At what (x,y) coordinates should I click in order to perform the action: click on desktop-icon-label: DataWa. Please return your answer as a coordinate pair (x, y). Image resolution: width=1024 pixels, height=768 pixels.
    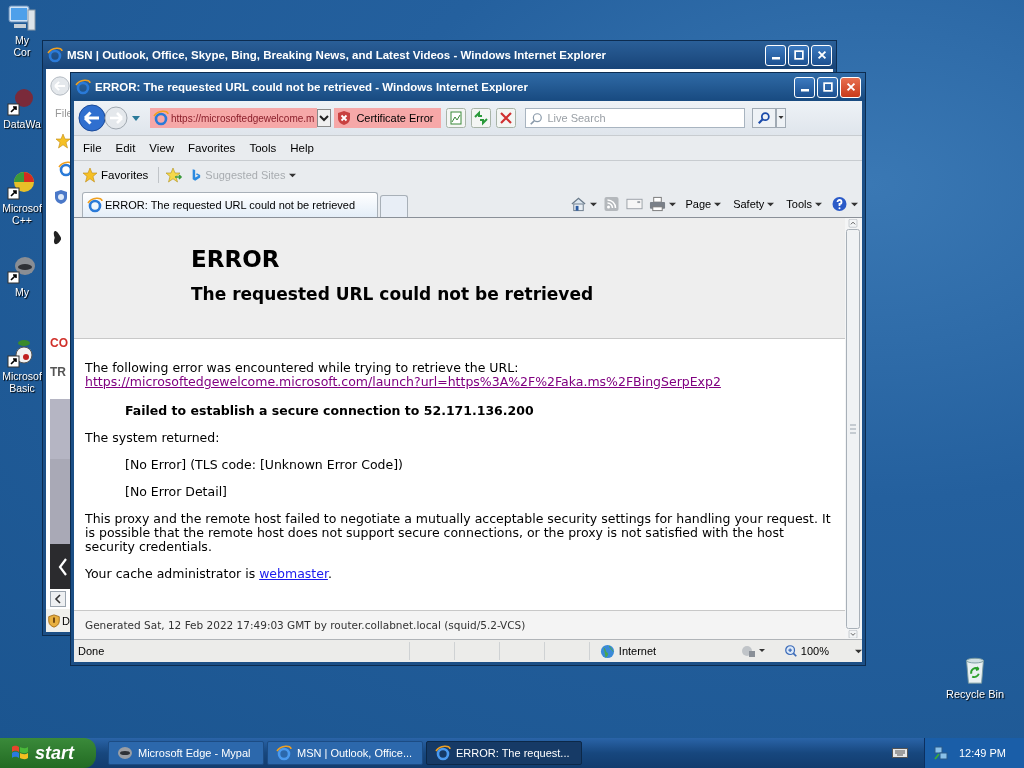
    Looking at the image, I should click on (22, 124).